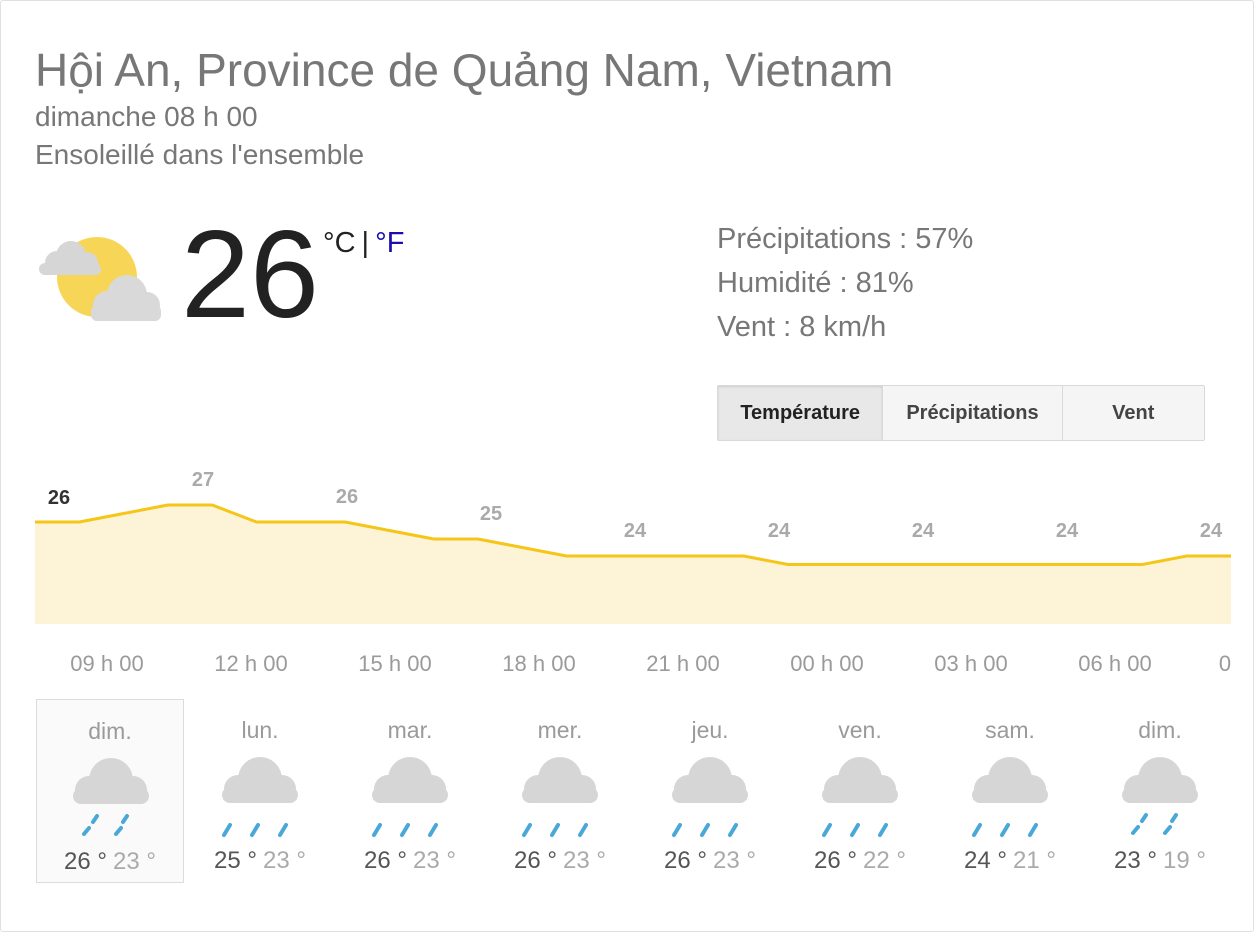  Describe the element at coordinates (1133, 413) in the screenshot. I see `tab-wind: Vent` at that location.